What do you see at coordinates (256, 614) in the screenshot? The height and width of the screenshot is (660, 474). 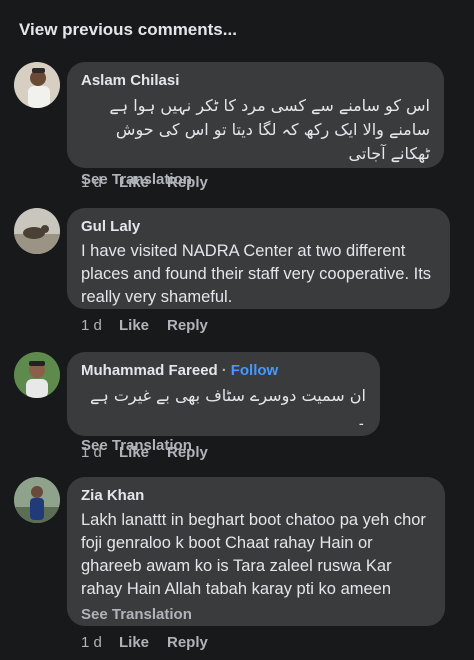 I see `see-translation-link: See Translation` at bounding box center [256, 614].